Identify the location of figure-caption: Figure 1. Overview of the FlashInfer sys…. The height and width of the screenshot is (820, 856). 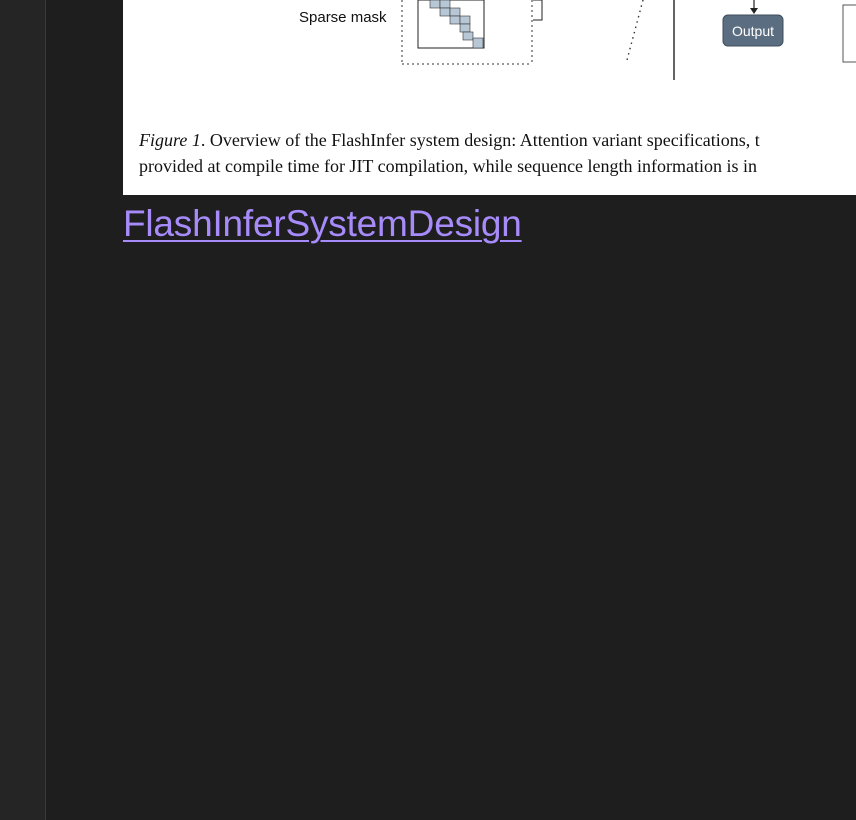
(497, 153).